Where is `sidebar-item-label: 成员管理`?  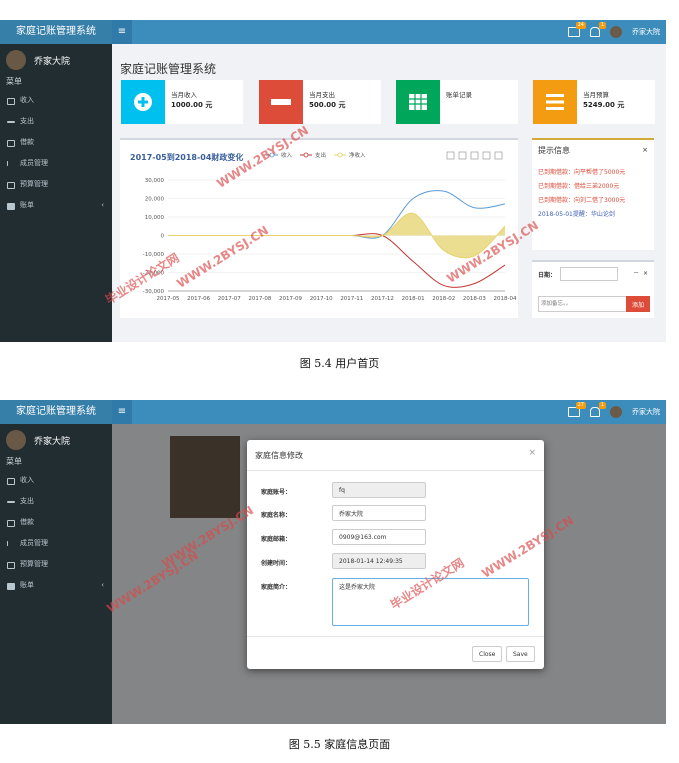 sidebar-item-label: 成员管理 is located at coordinates (34, 543).